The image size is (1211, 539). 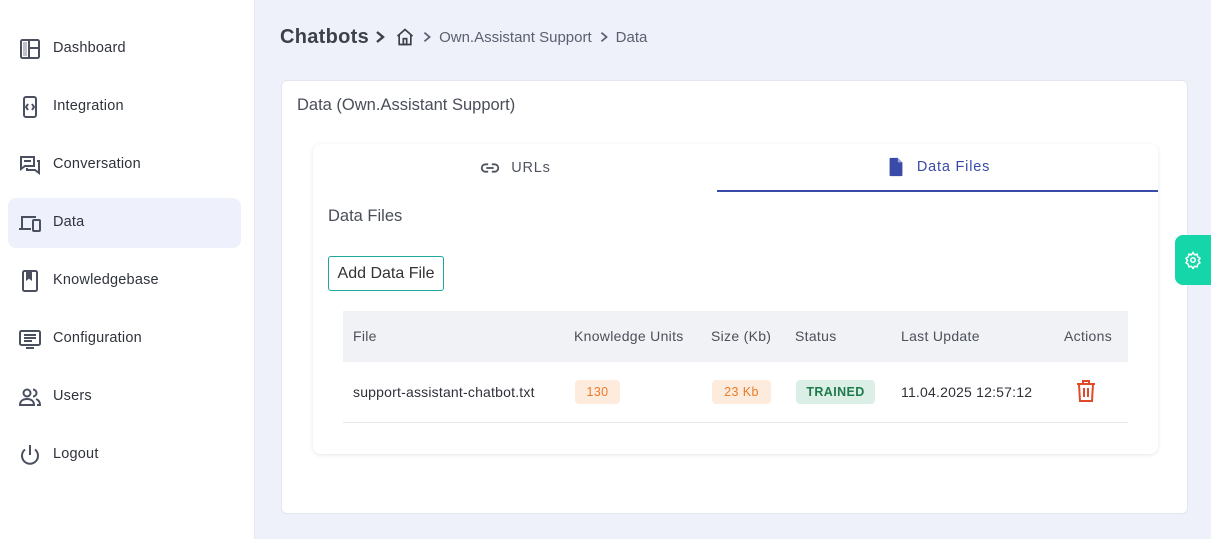 What do you see at coordinates (124, 223) in the screenshot?
I see `sidebar-item-data: Data` at bounding box center [124, 223].